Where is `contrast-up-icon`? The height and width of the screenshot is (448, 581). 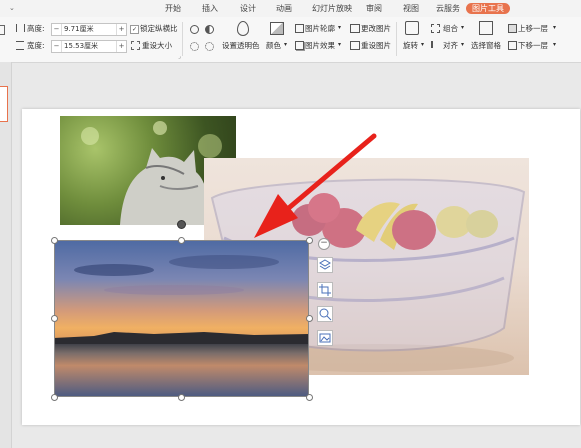 contrast-up-icon is located at coordinates (209, 29).